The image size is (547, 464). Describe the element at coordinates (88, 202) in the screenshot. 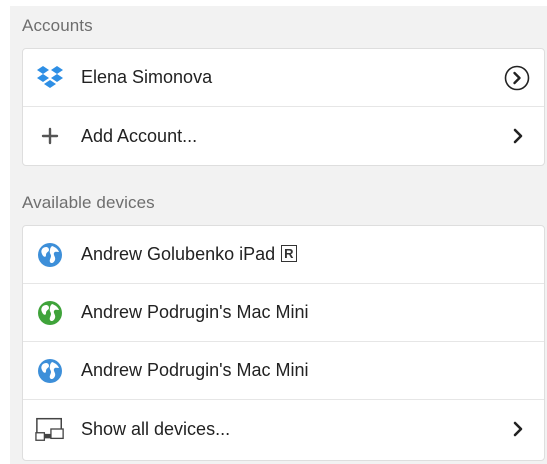

I see `available-devices-header: Available devices` at that location.